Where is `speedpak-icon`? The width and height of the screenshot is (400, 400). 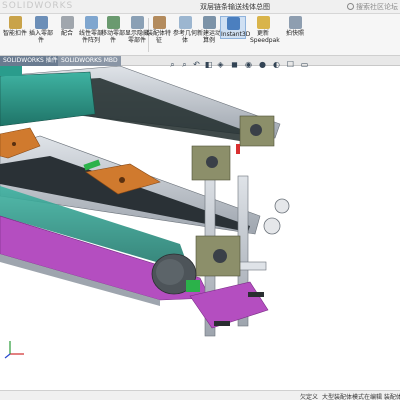
speedpak-icon is located at coordinates (263, 22).